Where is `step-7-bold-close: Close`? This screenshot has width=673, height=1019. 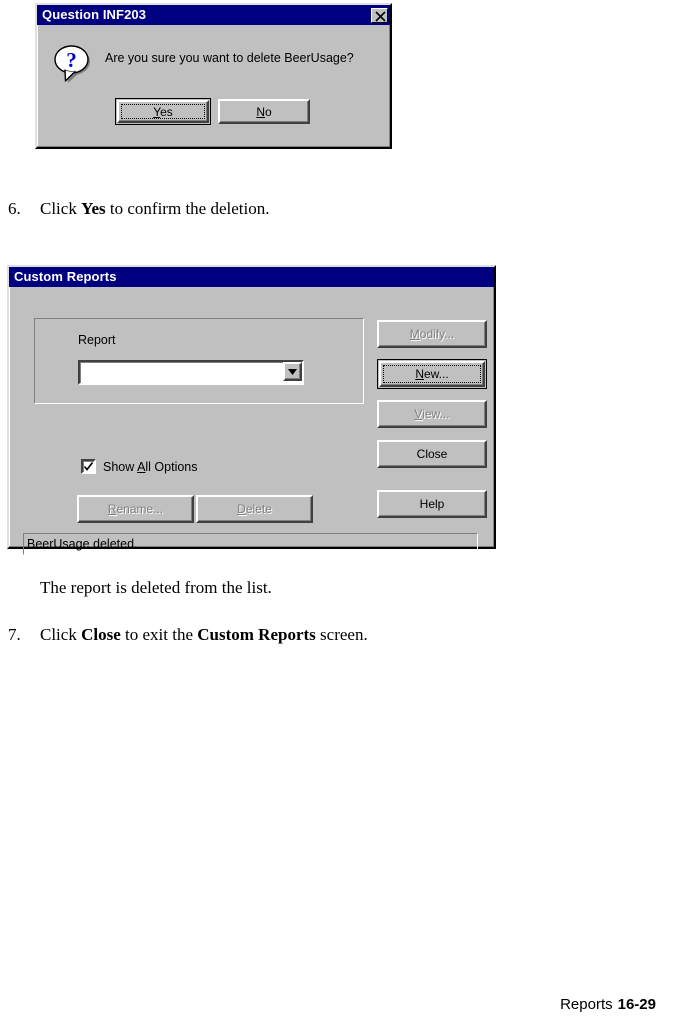
step-7-bold-close: Close is located at coordinates (101, 634).